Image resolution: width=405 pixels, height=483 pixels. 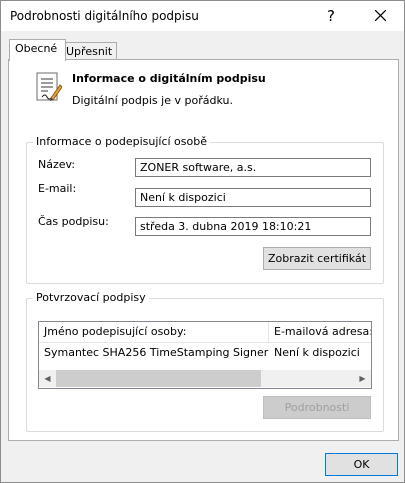 What do you see at coordinates (152, 100) in the screenshot?
I see `signature-status-text: Digitální podpis je v pořádku.` at bounding box center [152, 100].